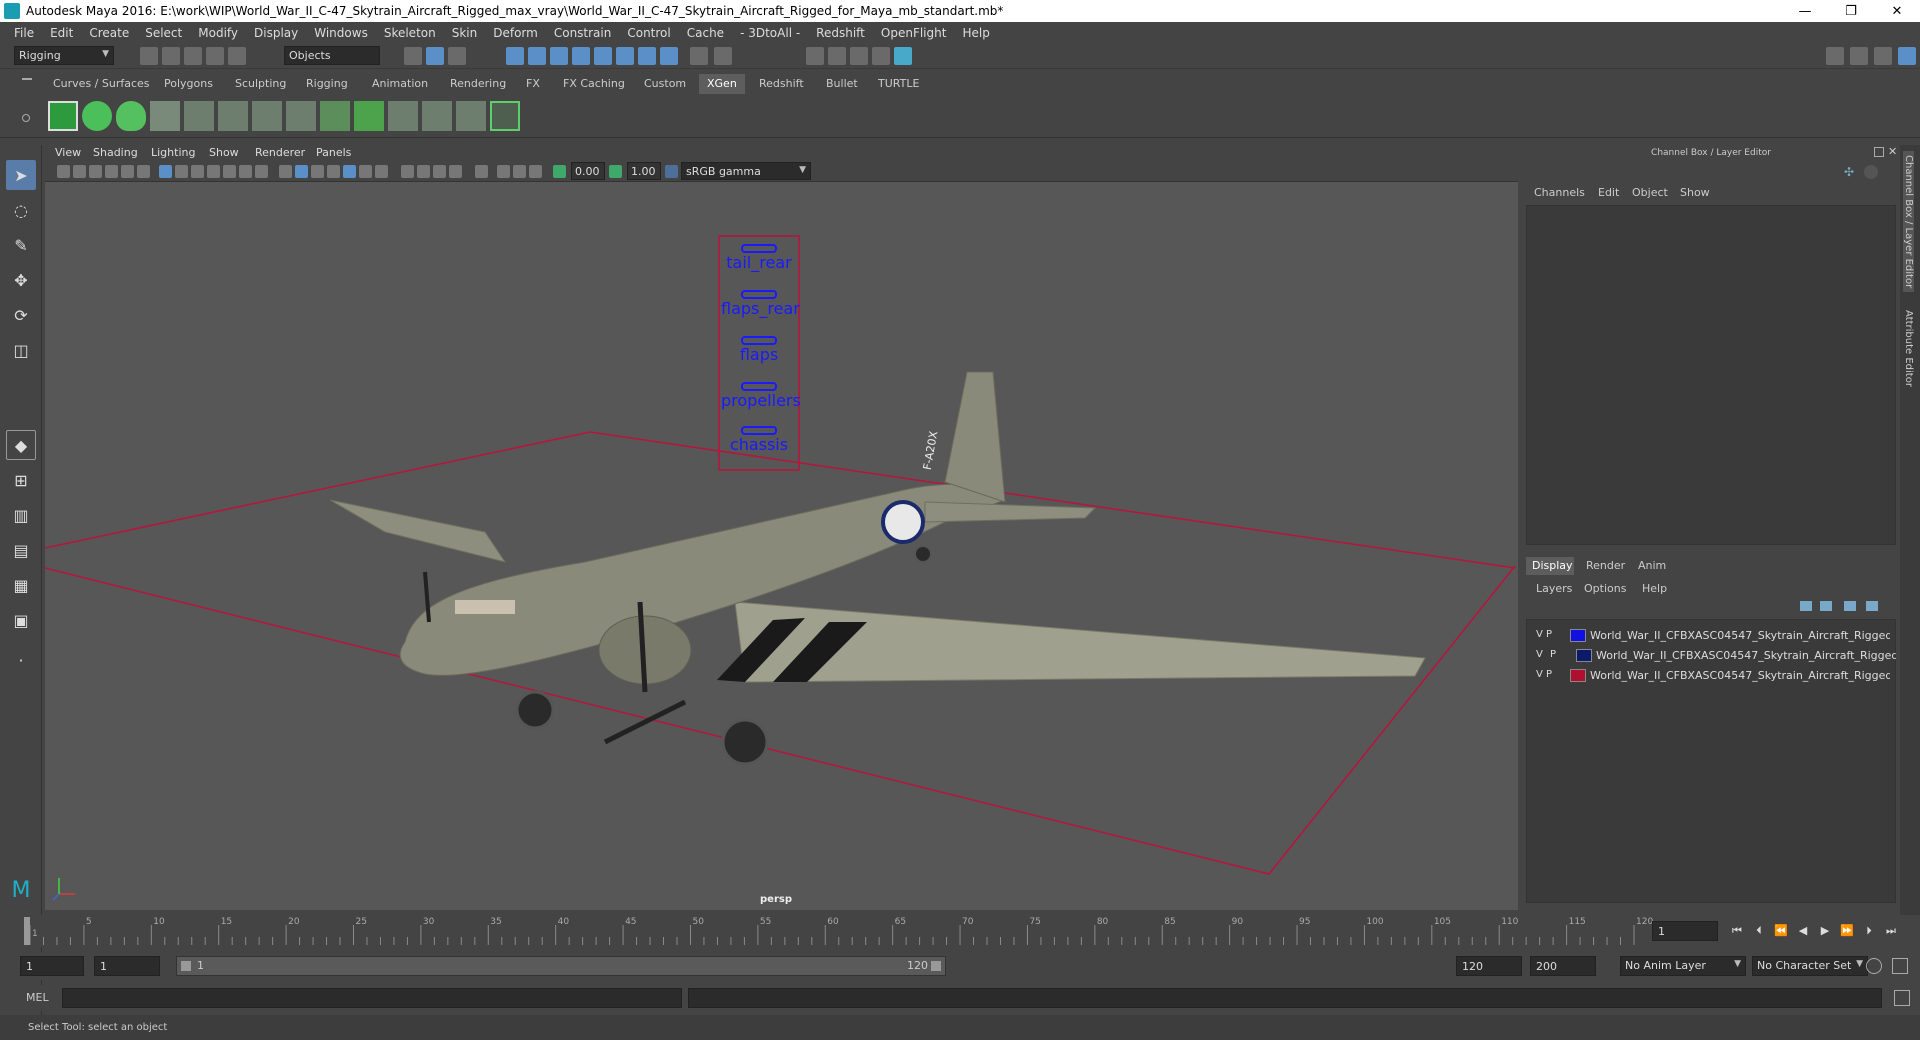 Image resolution: width=1920 pixels, height=1040 pixels. Describe the element at coordinates (381, 171) in the screenshot. I see `shadows-icon` at that location.